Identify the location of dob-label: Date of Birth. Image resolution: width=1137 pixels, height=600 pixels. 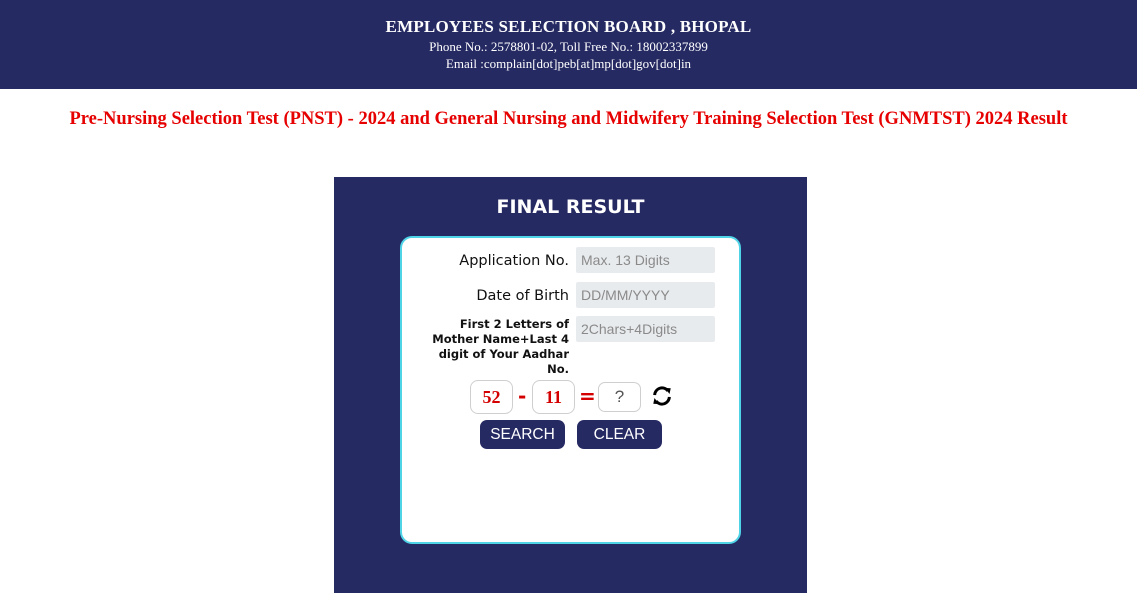
(522, 296).